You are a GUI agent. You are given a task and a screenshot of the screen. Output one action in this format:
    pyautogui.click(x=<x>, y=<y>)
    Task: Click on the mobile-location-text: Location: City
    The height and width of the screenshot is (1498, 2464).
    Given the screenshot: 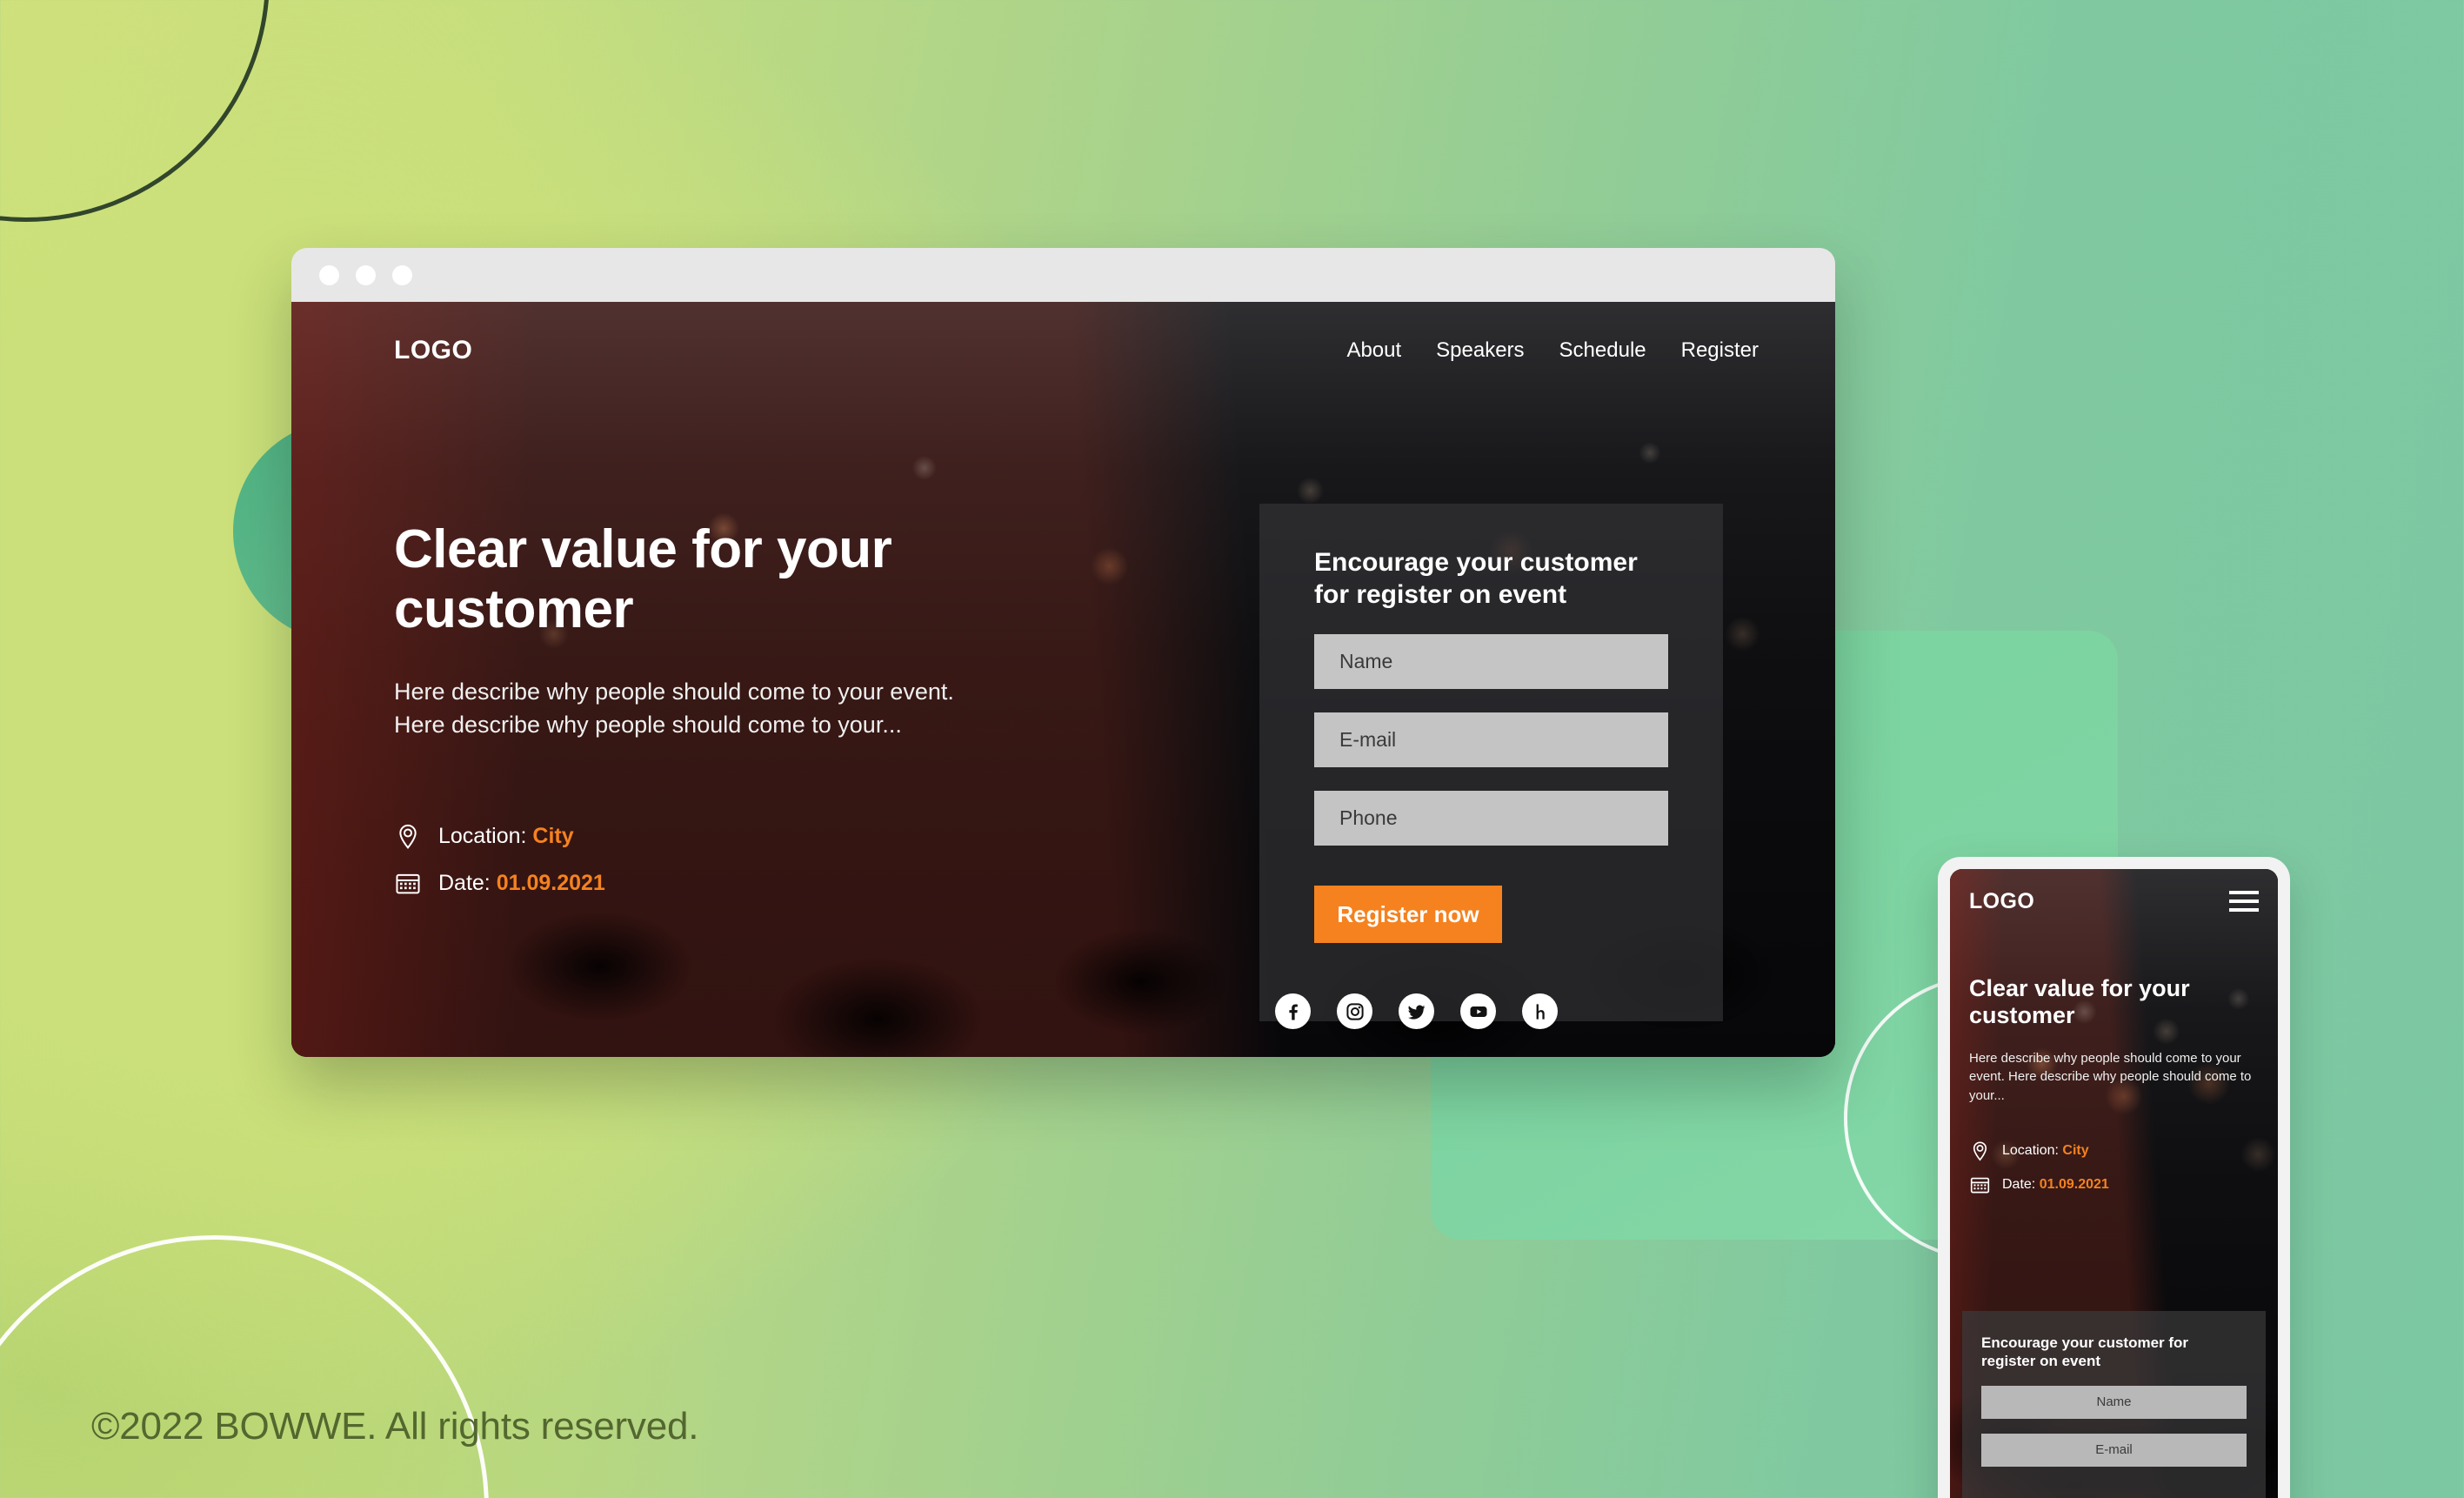 What is the action you would take?
    pyautogui.click(x=2045, y=1151)
    